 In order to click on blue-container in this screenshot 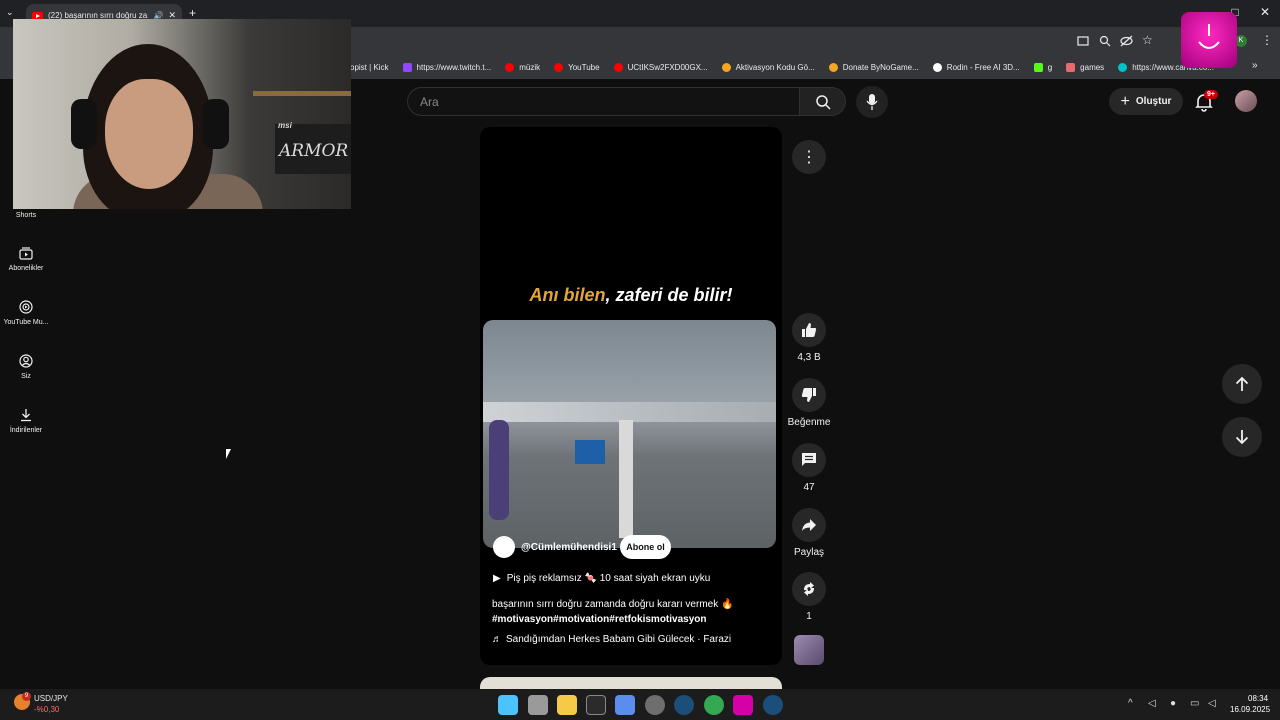, I will do `click(590, 452)`.